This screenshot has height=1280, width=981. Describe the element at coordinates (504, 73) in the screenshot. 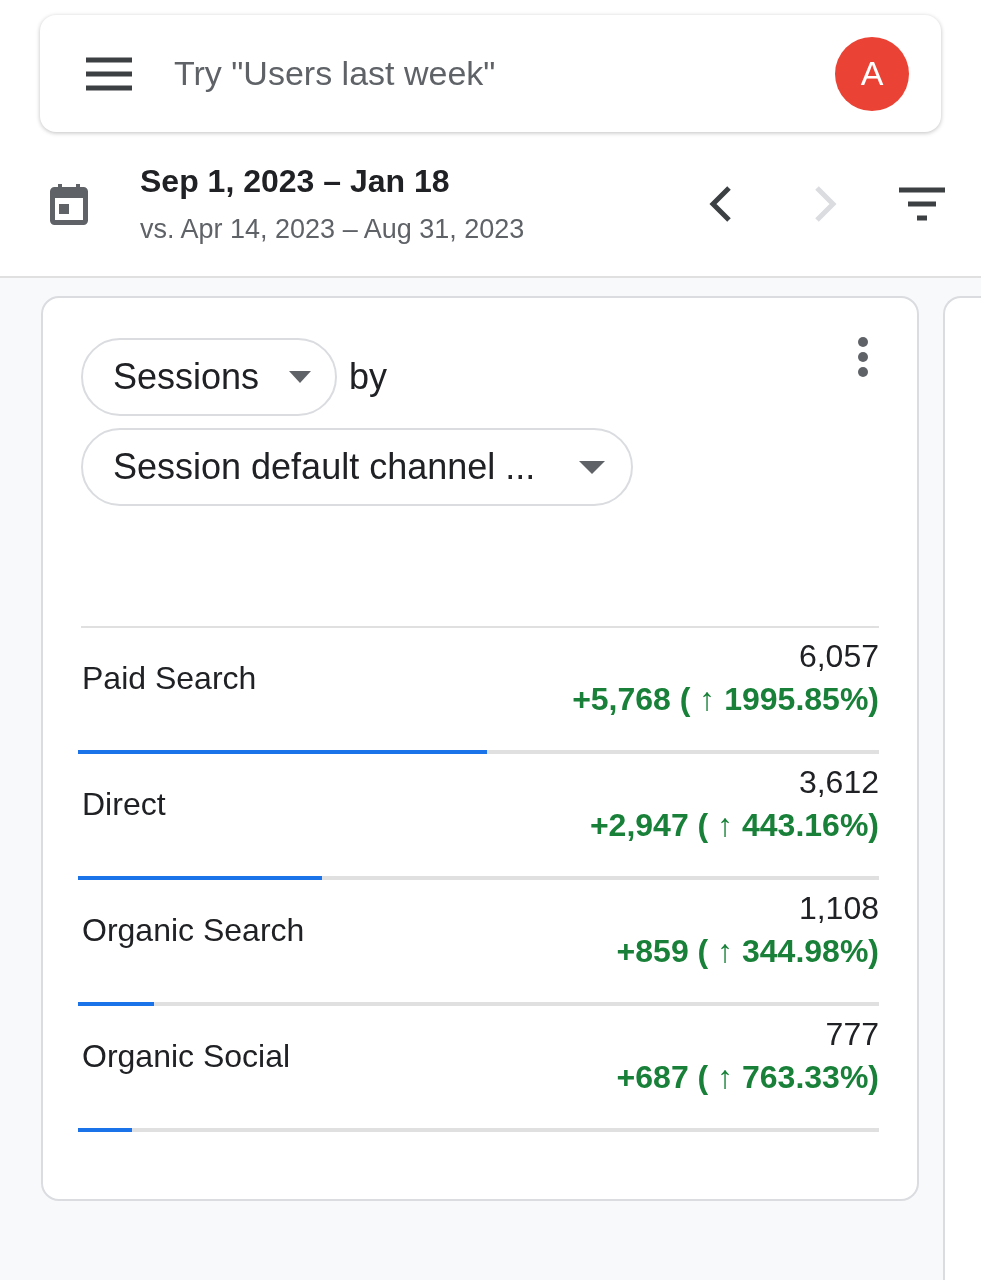

I see `search-field: Try "Users last week"` at that location.